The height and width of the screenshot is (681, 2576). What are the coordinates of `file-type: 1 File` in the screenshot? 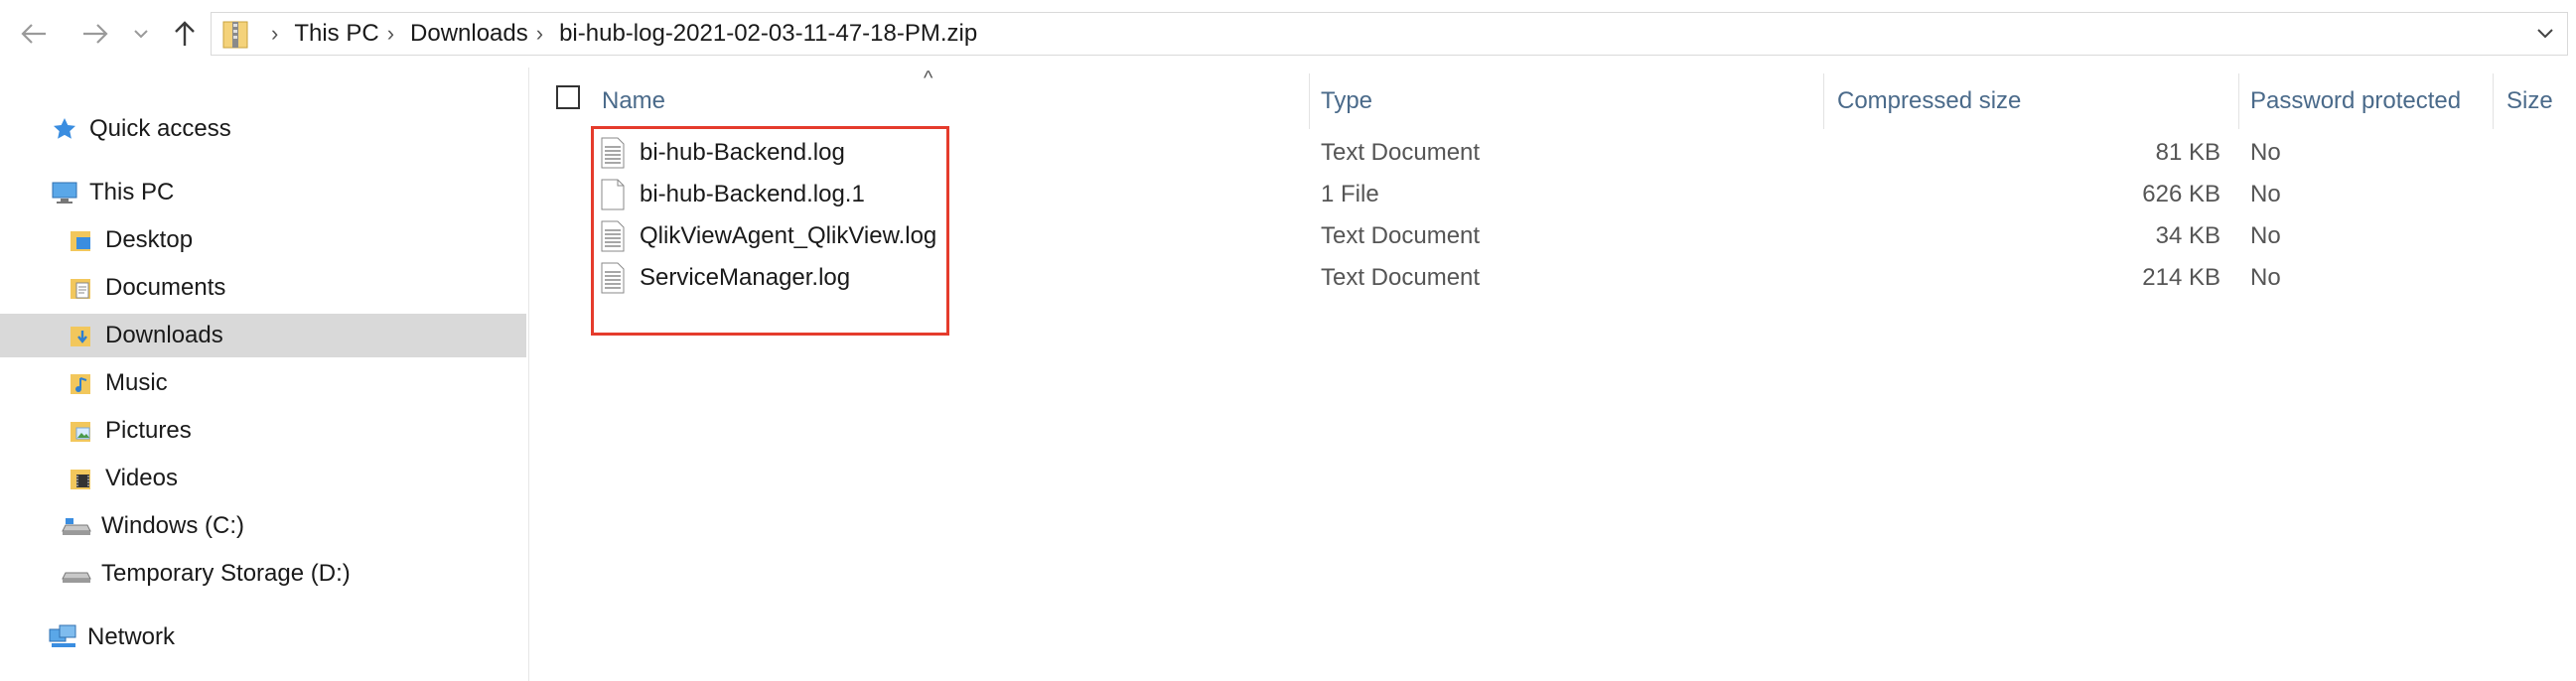 It's located at (1350, 194).